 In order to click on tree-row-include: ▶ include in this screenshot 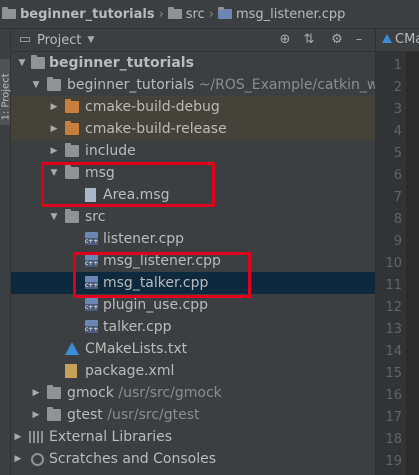, I will do `click(193, 151)`.